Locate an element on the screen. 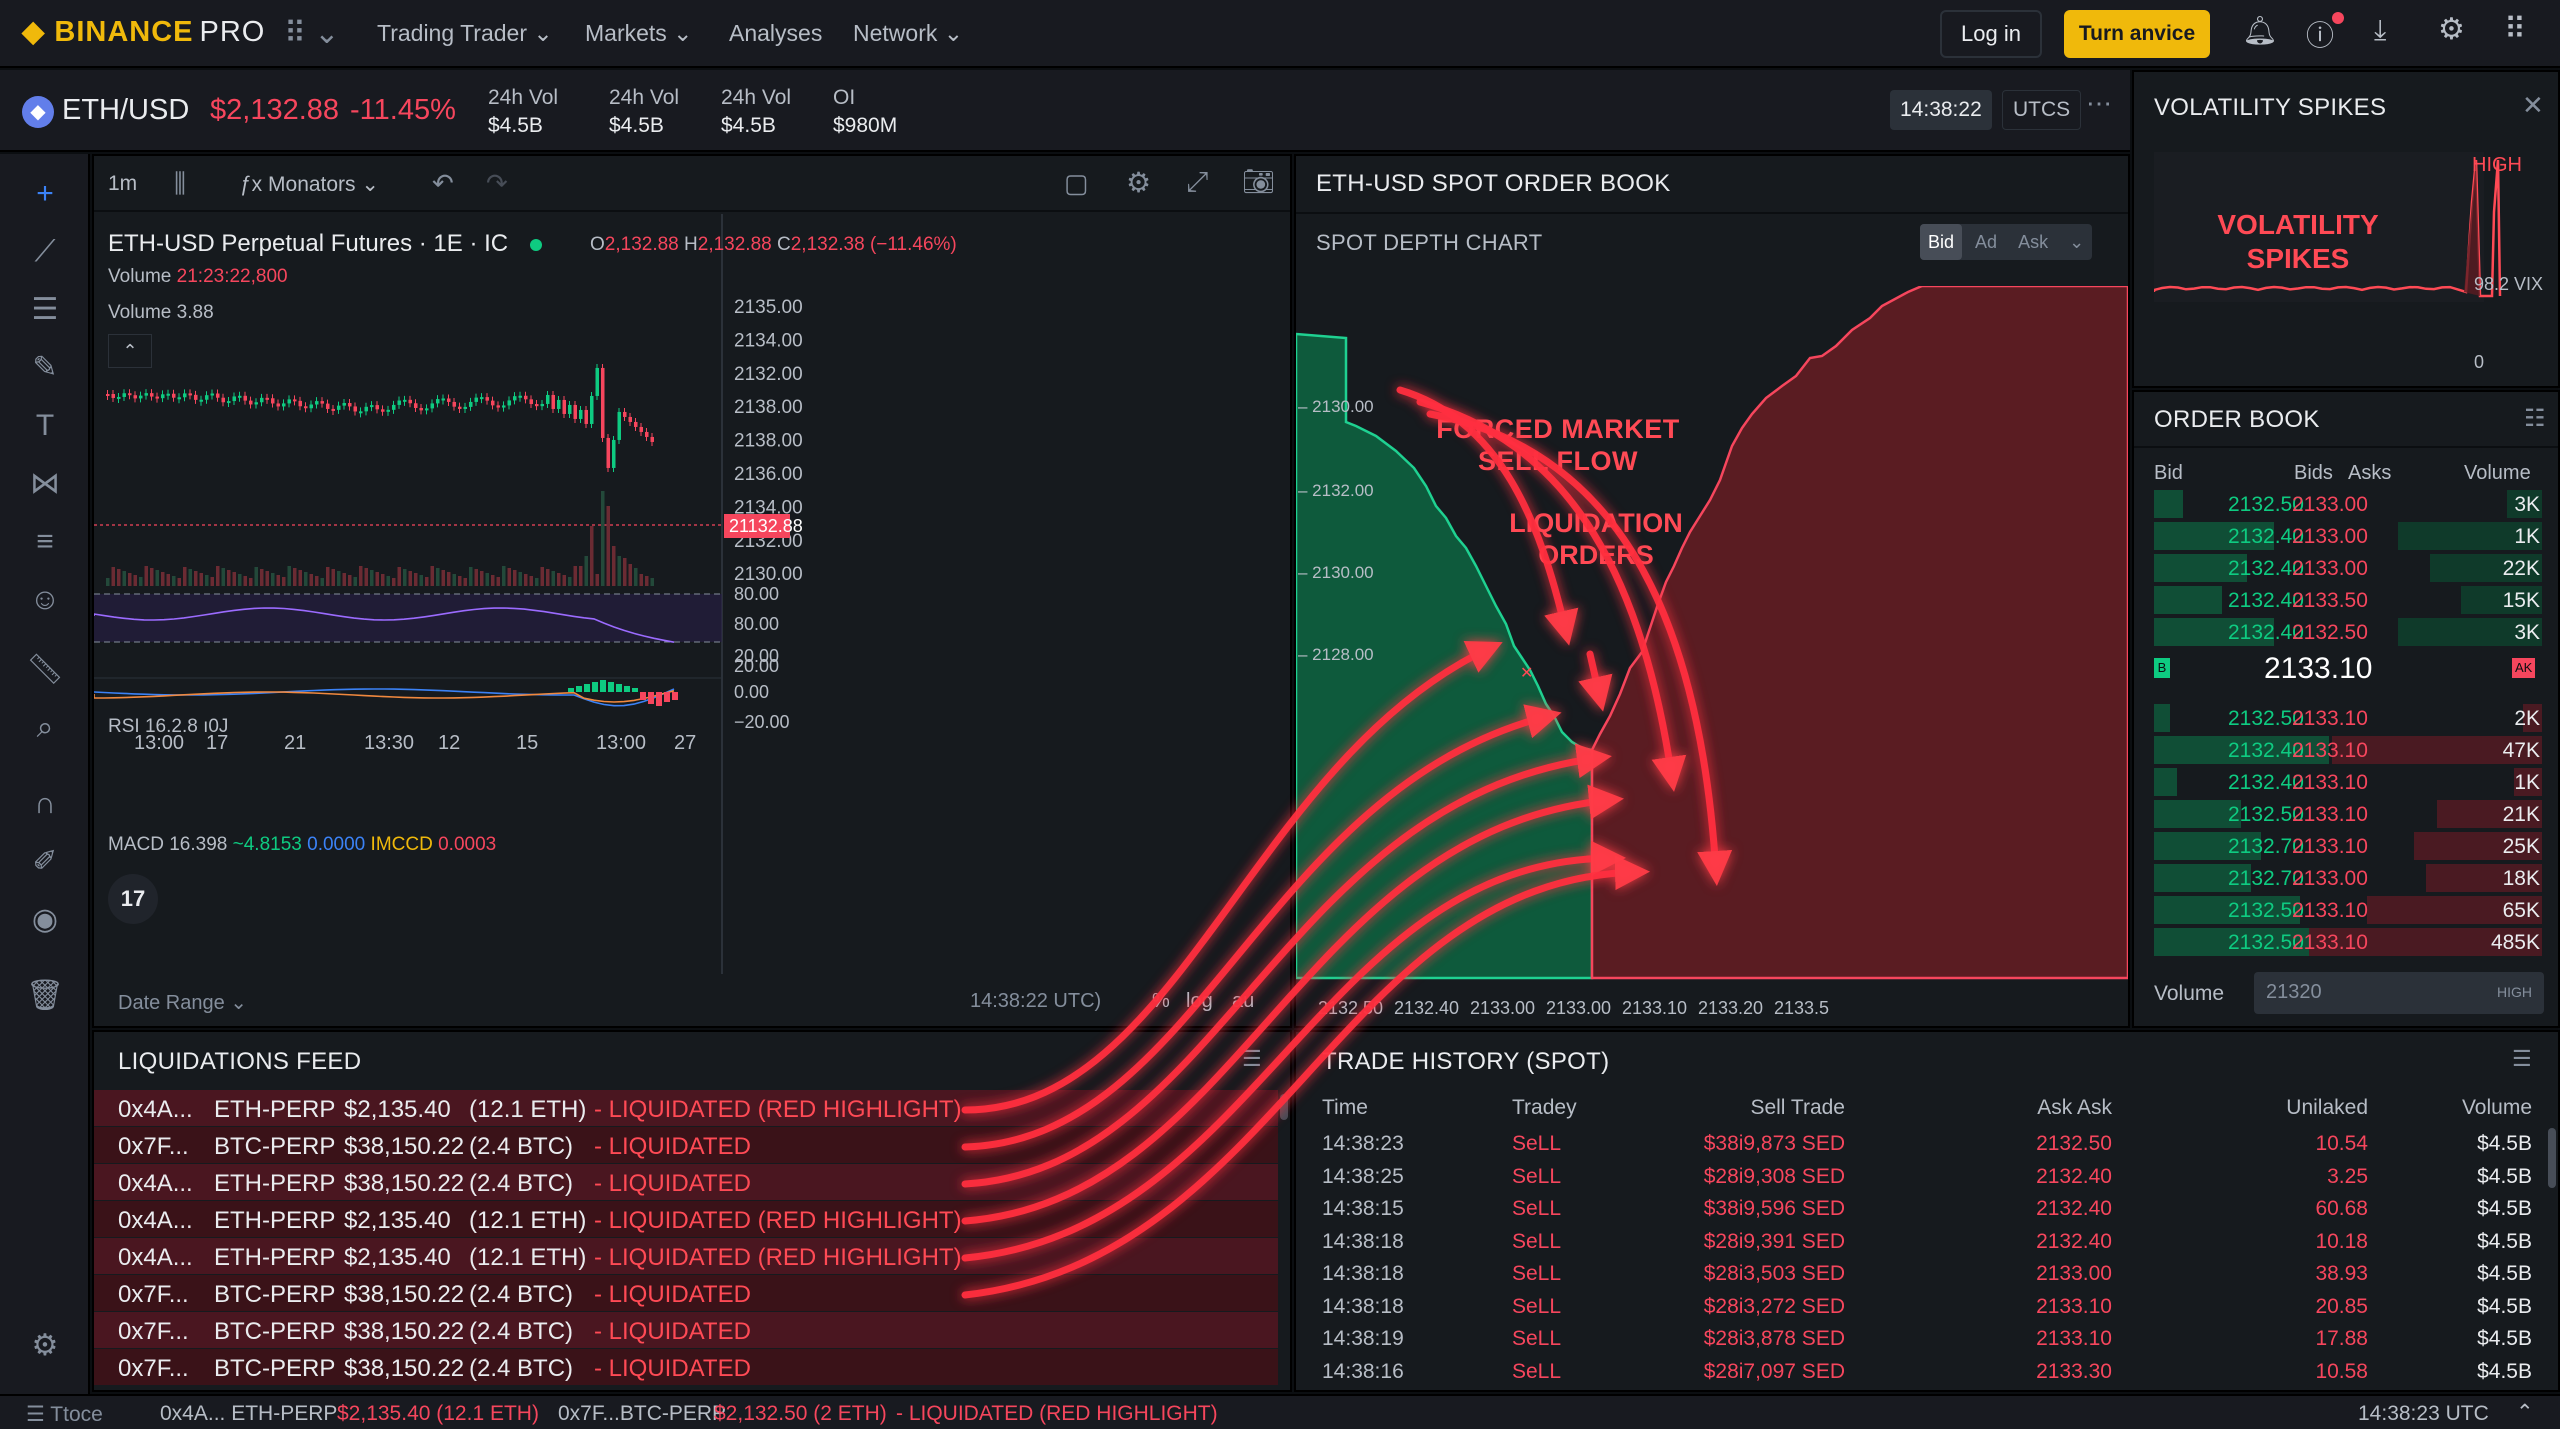  order-book-row: 2132.50 2133.00 3K is located at coordinates (2348, 504).